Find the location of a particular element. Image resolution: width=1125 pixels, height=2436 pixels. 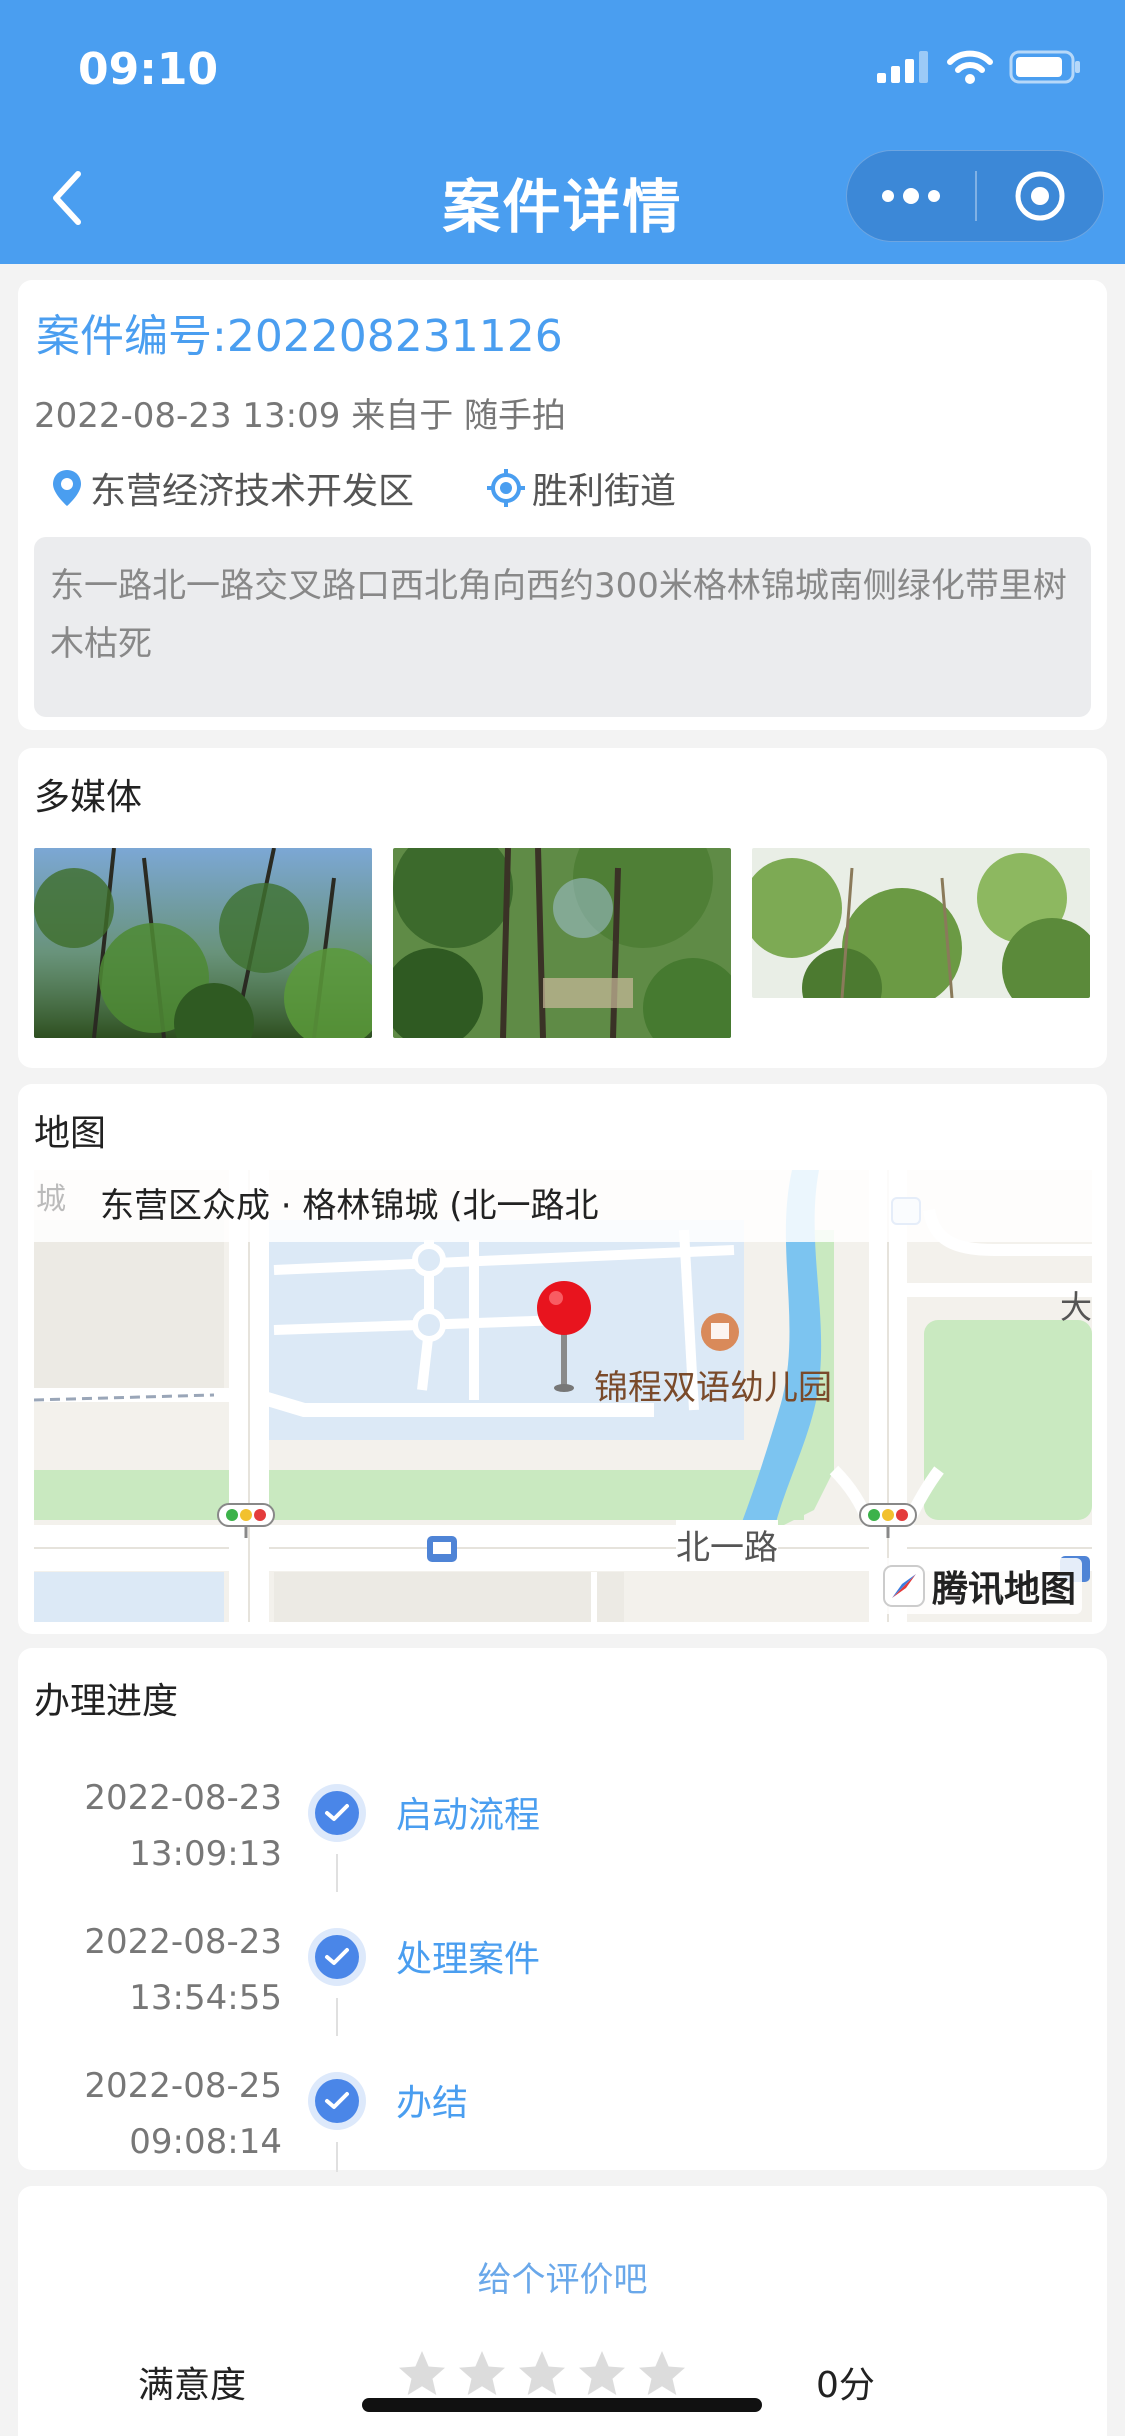

star-rating is located at coordinates (542, 2374).